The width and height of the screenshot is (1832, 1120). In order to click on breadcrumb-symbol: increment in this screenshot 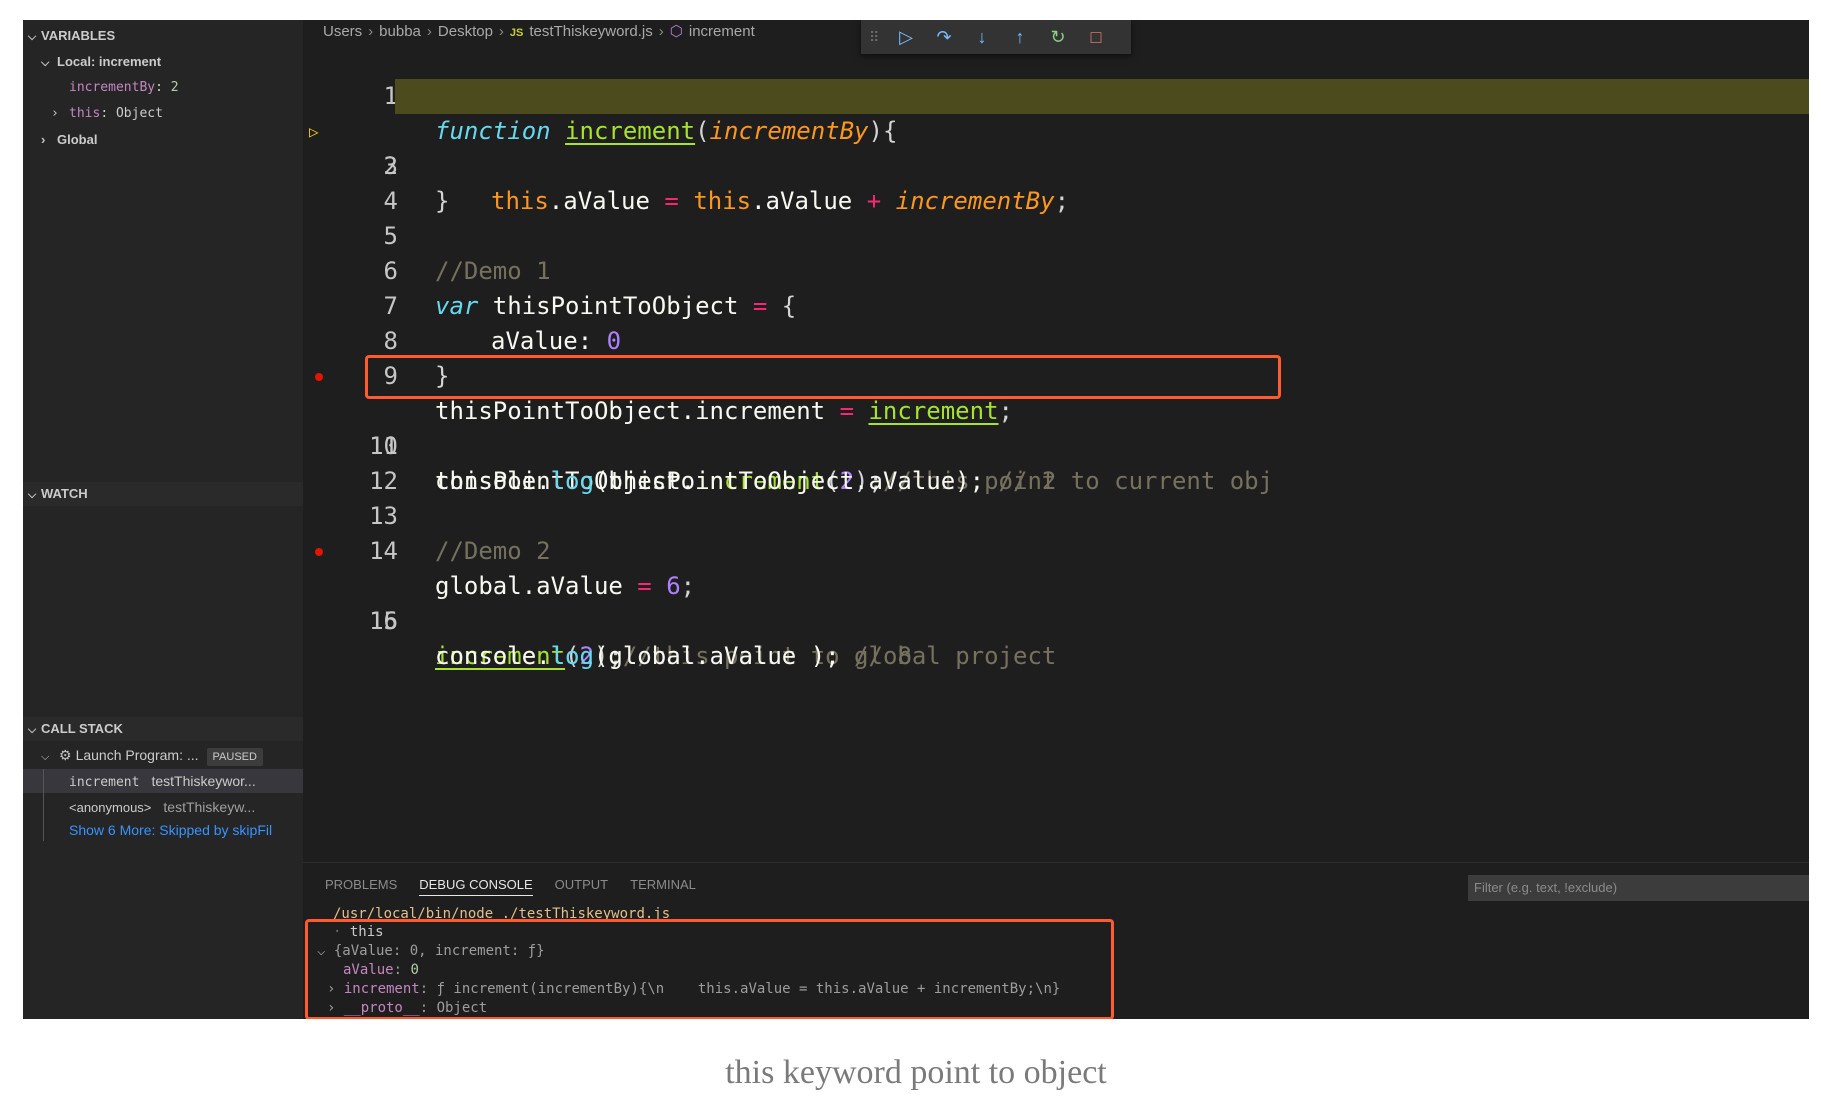, I will do `click(722, 31)`.